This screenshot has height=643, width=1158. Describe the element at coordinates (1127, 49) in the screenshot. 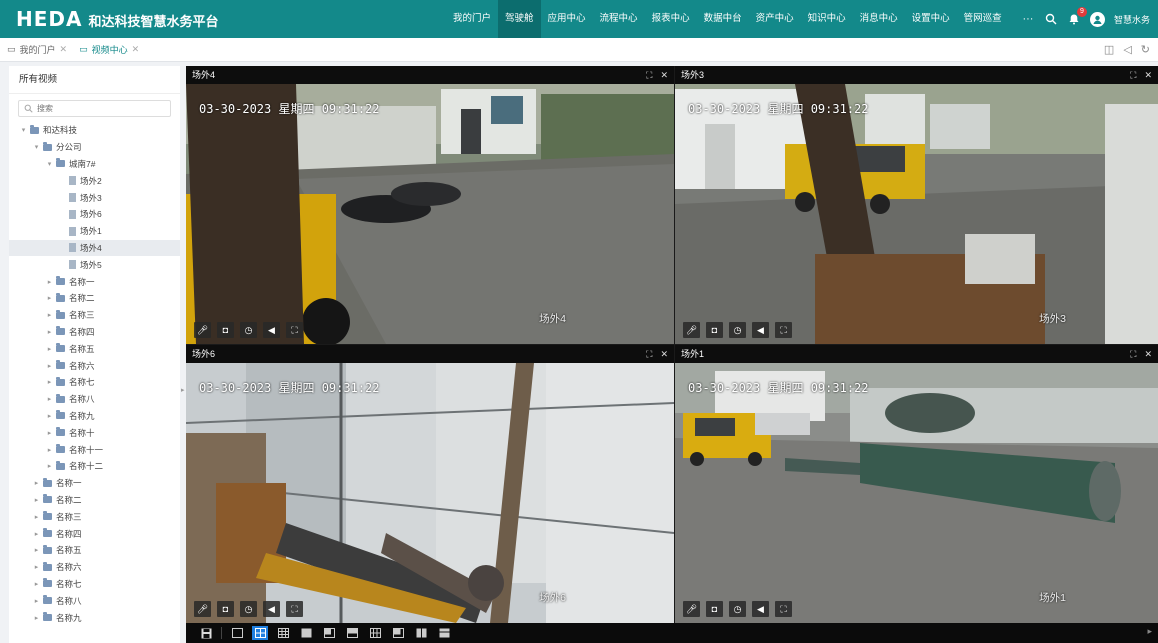

I see `volume-icon: ◁` at that location.